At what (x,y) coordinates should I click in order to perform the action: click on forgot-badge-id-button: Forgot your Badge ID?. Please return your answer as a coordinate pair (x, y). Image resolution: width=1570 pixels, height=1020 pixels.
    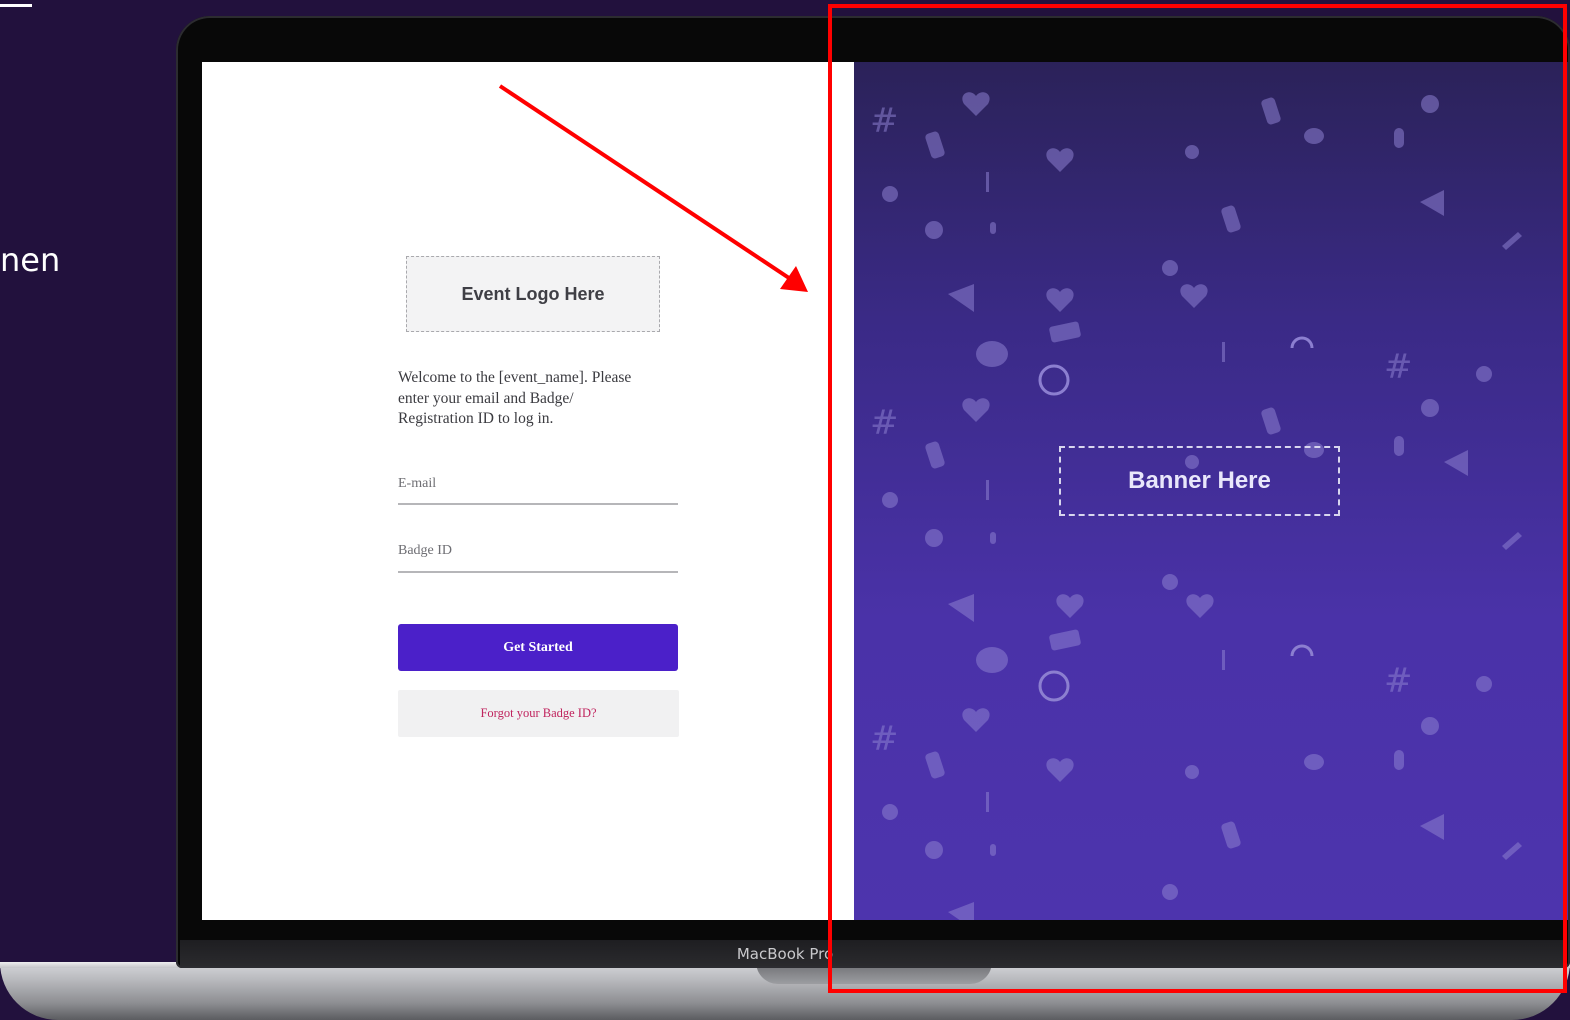
    Looking at the image, I should click on (538, 713).